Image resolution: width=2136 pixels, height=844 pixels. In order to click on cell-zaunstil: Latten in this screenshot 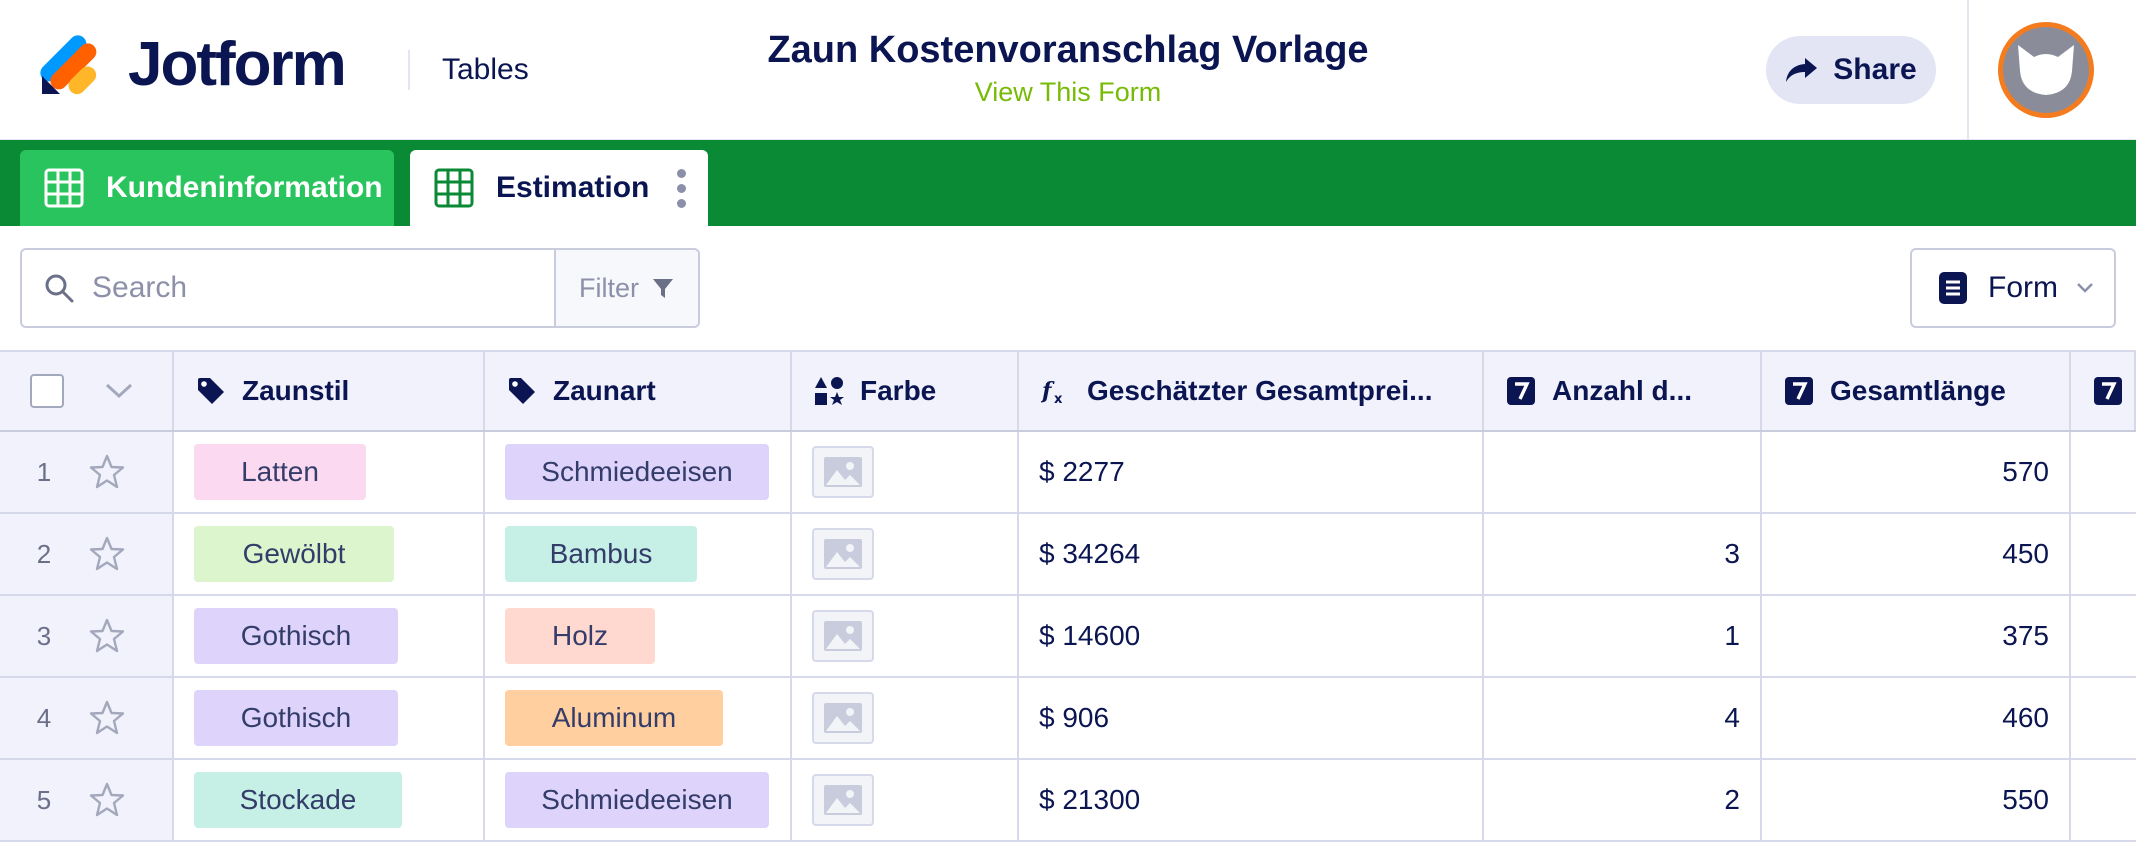, I will do `click(329, 472)`.